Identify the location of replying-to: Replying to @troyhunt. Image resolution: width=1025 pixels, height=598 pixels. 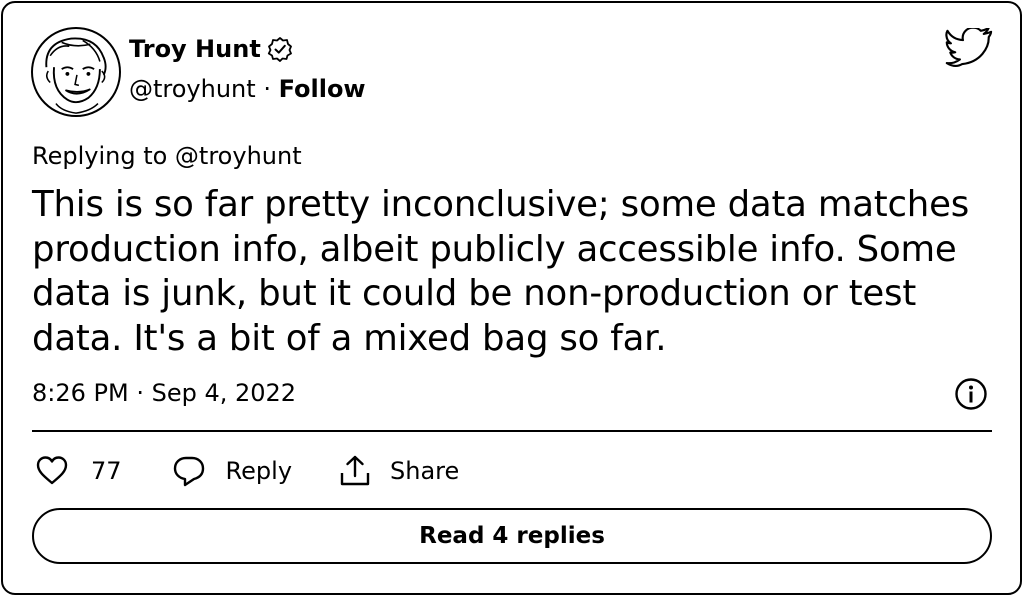
(167, 156).